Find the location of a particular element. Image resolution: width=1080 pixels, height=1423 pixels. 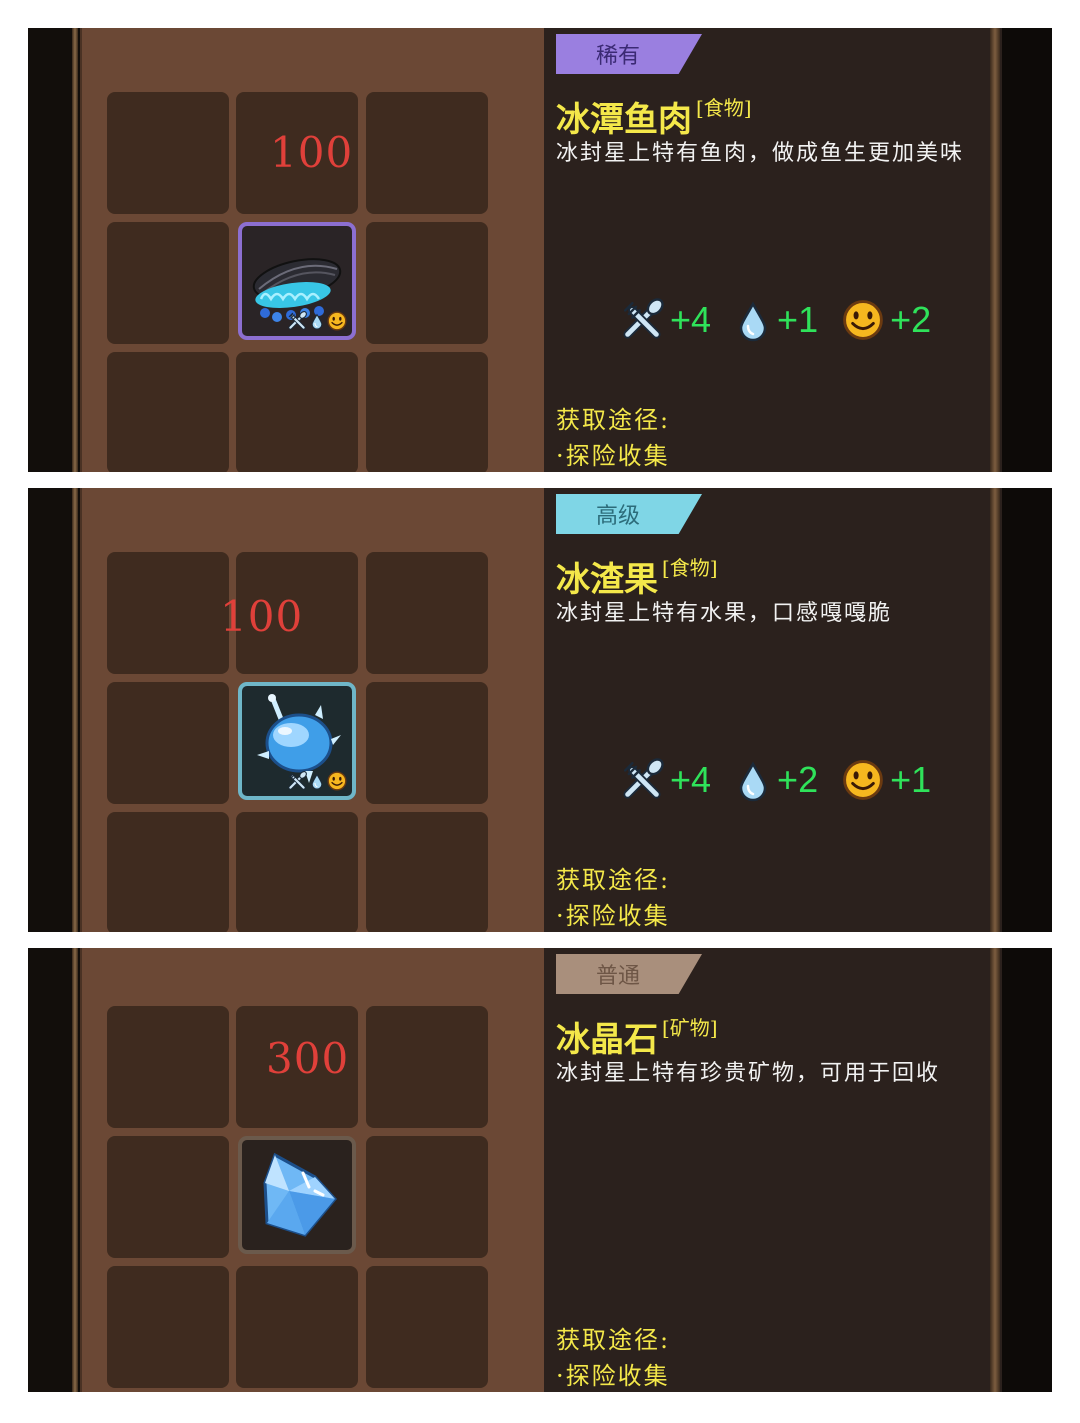

item-stats: +4 +2 +1 is located at coordinates (785, 780).